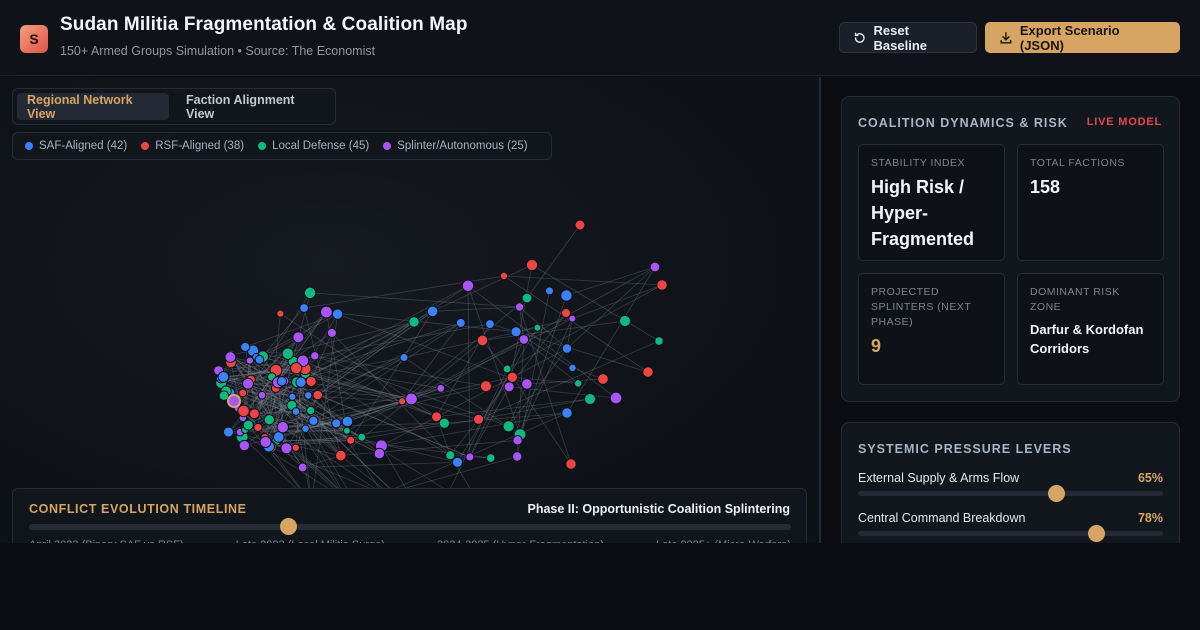  I want to click on selected-faction-node, so click(234, 401).